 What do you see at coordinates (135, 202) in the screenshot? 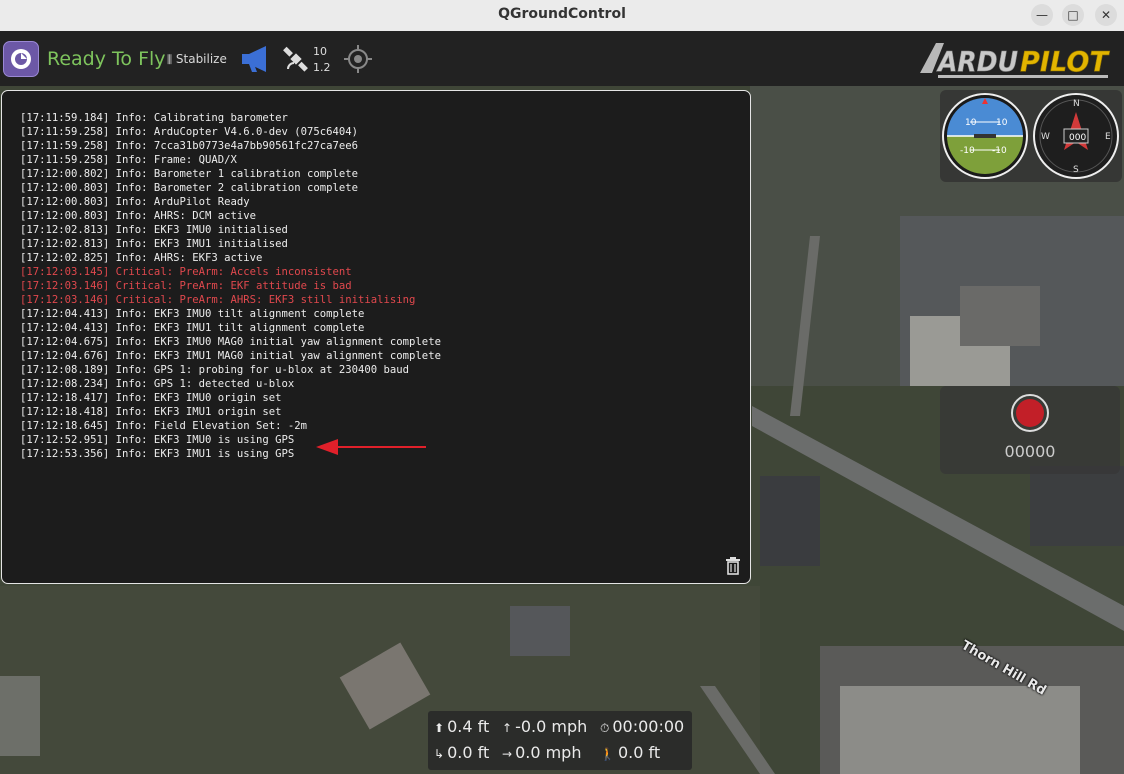
I see `console-line: [17:12:00.803] Info: ArduPilot Ready` at bounding box center [135, 202].